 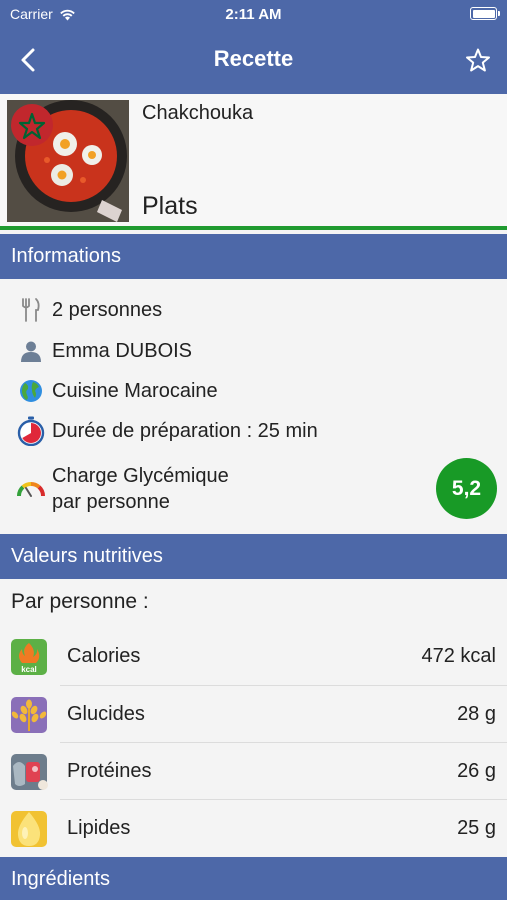 I want to click on kcal-flame-icon: kcal, so click(x=29, y=656).